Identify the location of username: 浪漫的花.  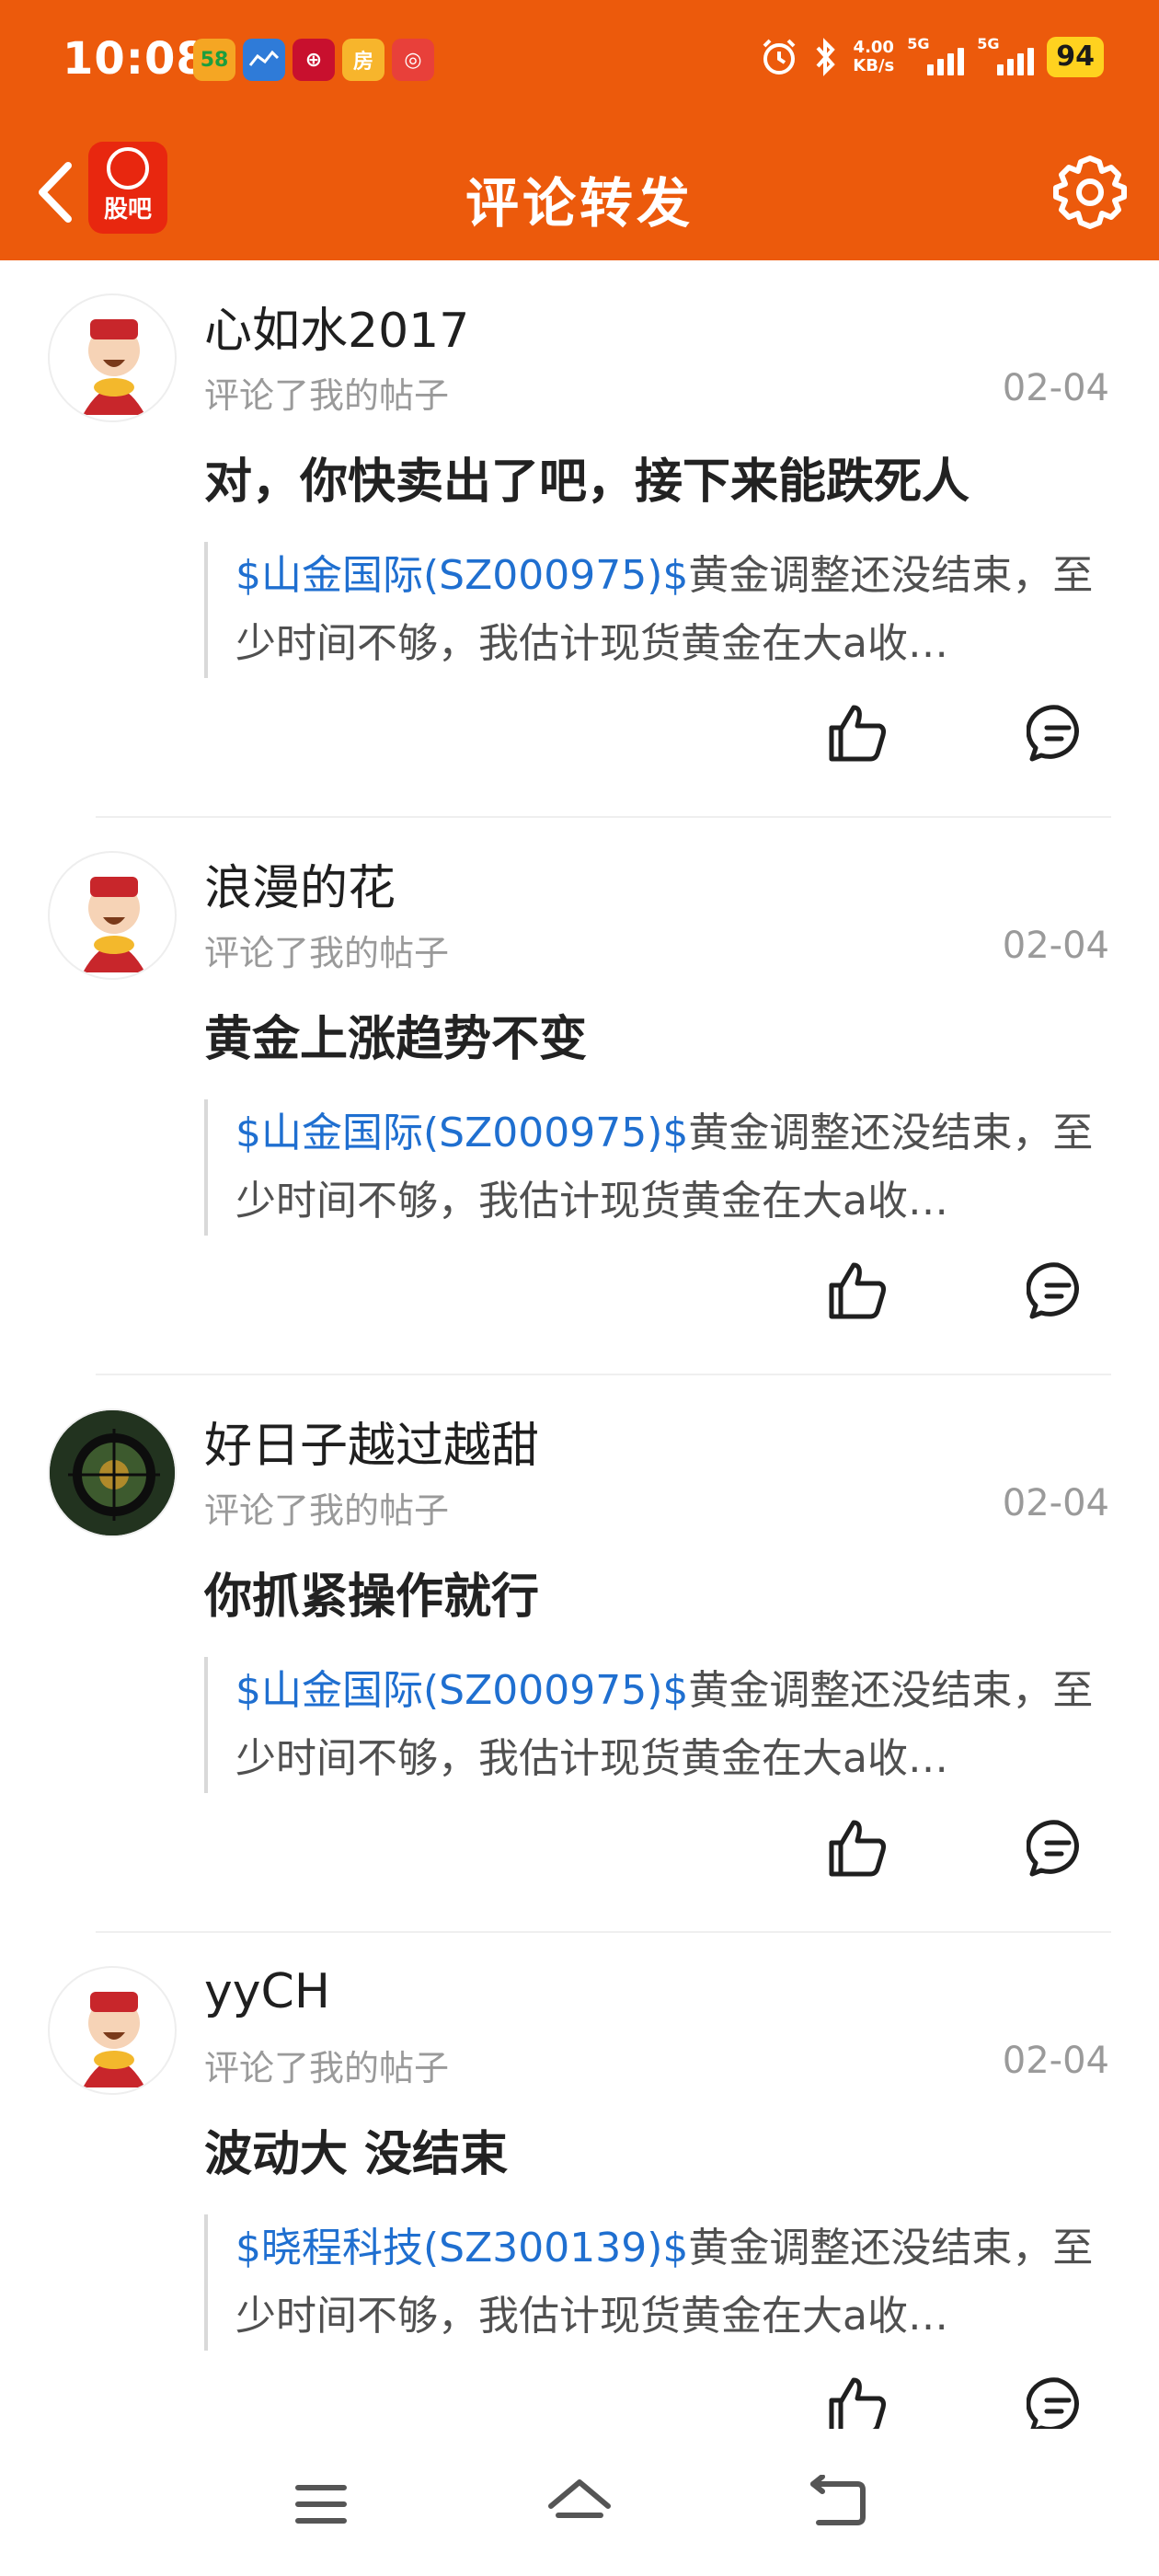
(300, 883).